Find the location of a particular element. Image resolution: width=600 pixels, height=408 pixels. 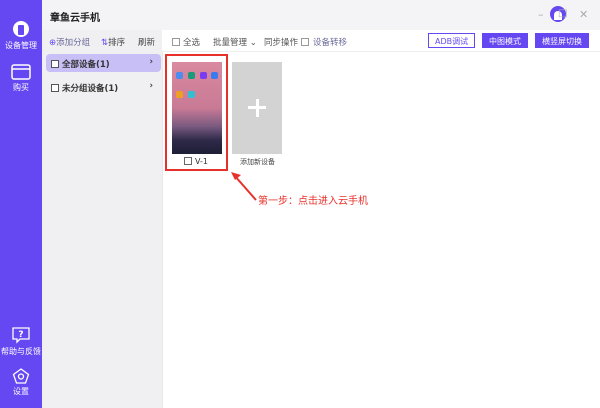

device-transfer-button: 设备转移 is located at coordinates (330, 42).